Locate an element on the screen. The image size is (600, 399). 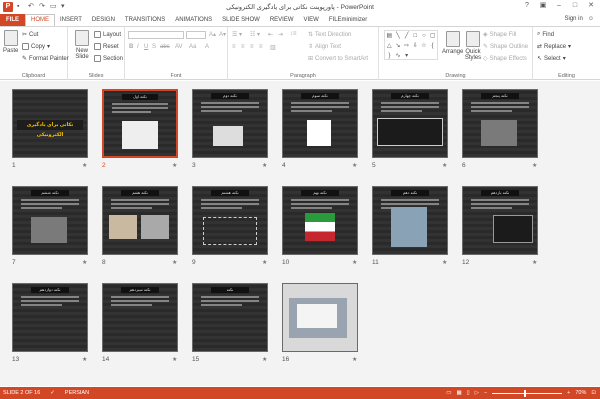
slide-thumbnail: نکته پنجم is located at coordinates (500, 123).